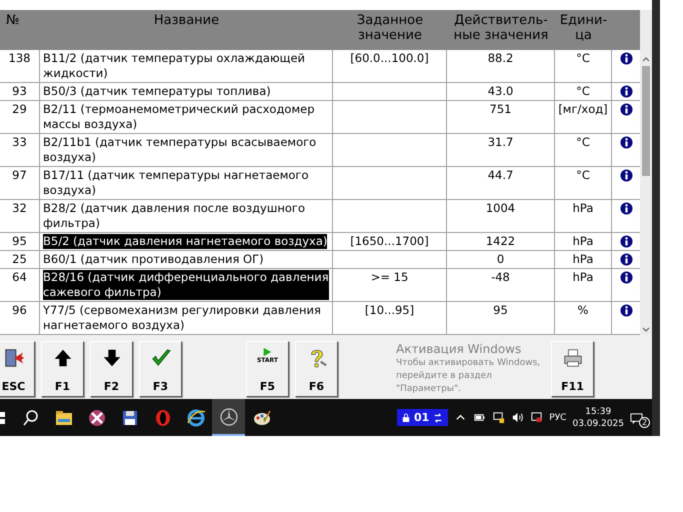  What do you see at coordinates (4, 418) in the screenshot?
I see `start-icon` at bounding box center [4, 418].